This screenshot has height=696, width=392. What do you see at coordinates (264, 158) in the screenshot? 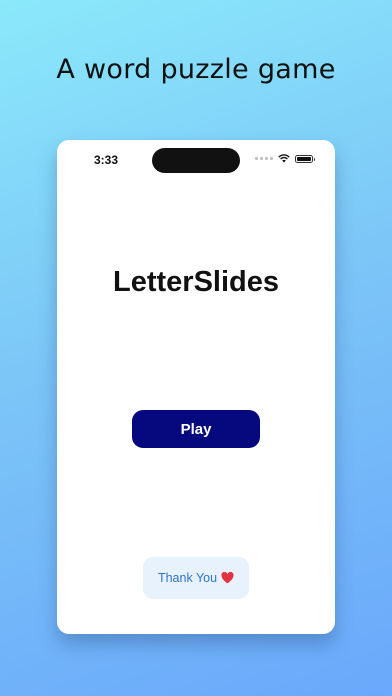
I see `signal-icon` at bounding box center [264, 158].